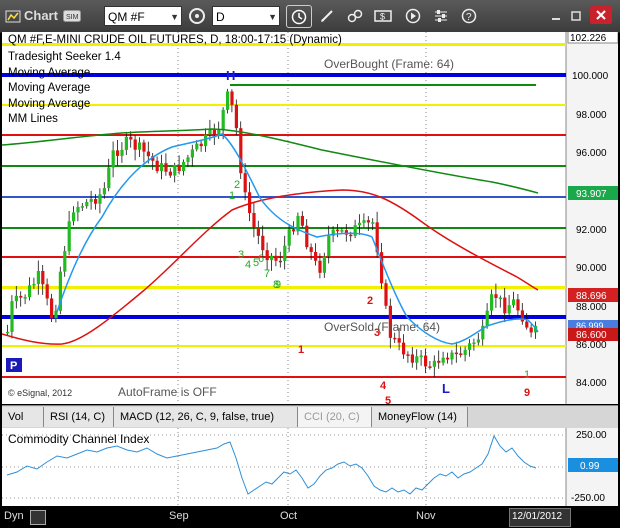 Image resolution: width=620 pixels, height=528 pixels. I want to click on low-marker: L, so click(446, 388).